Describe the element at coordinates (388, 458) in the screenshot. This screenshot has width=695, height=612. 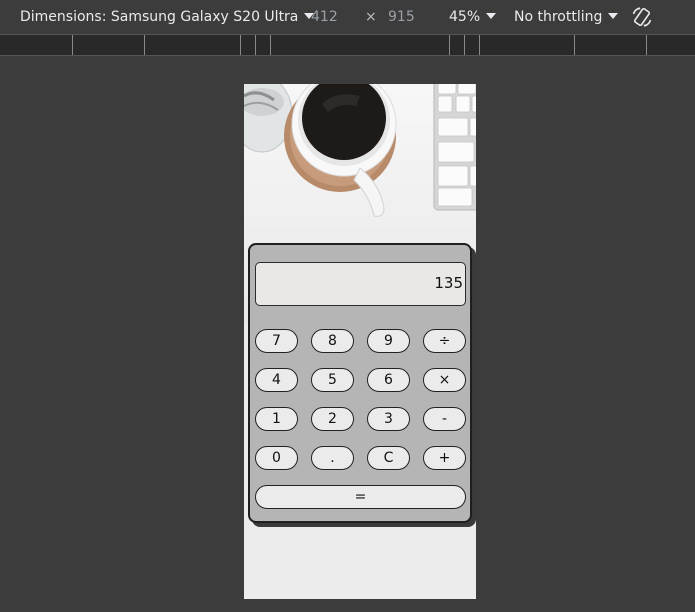
I see `key-clear: C` at that location.